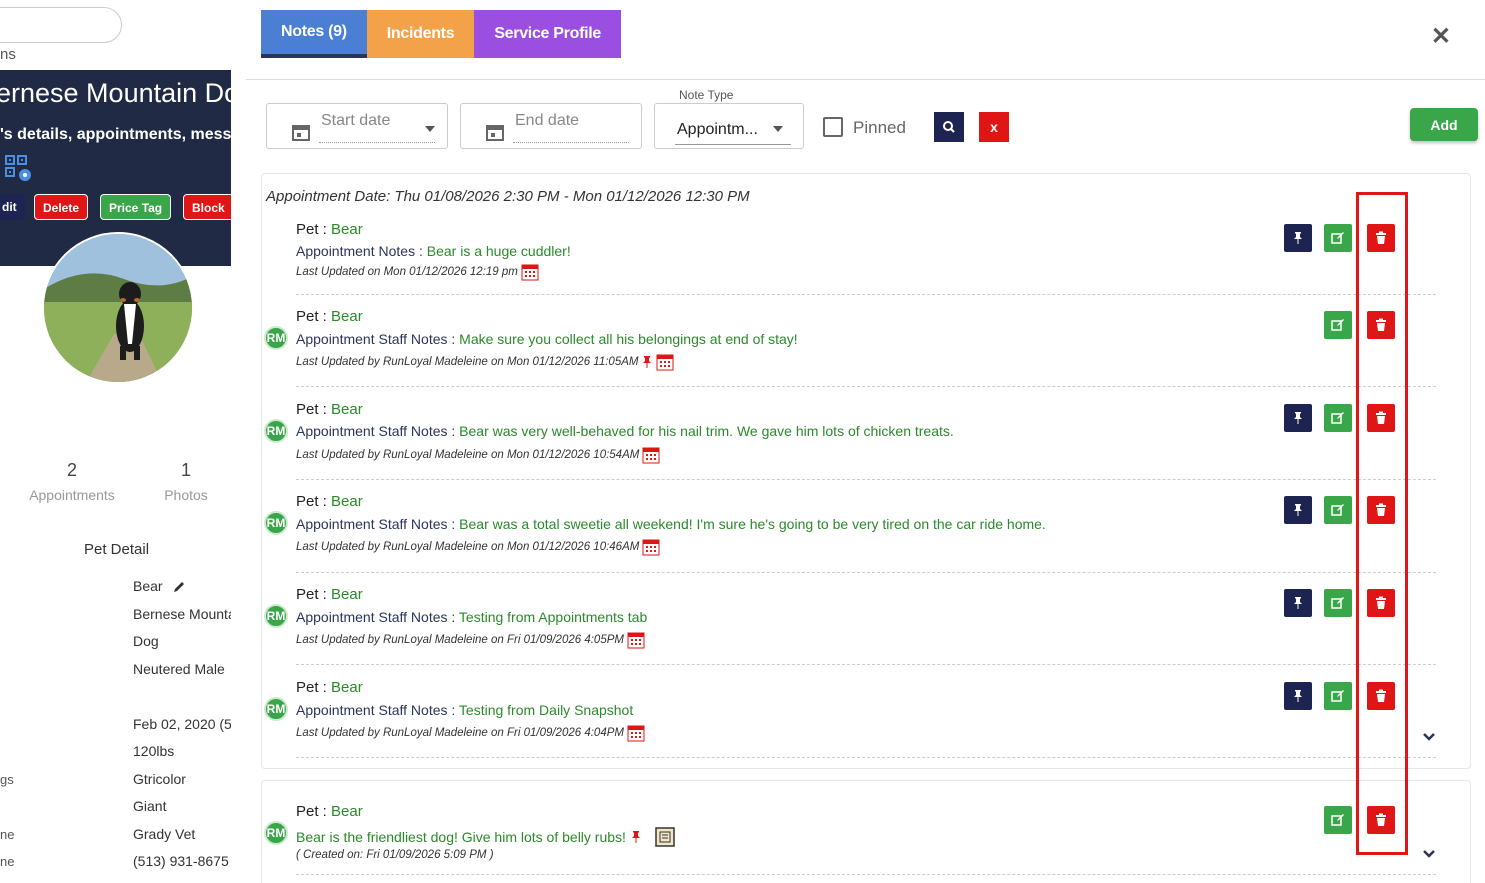 The width and height of the screenshot is (1485, 883). What do you see at coordinates (154, 751) in the screenshot?
I see `detail-weight: 120lbs` at bounding box center [154, 751].